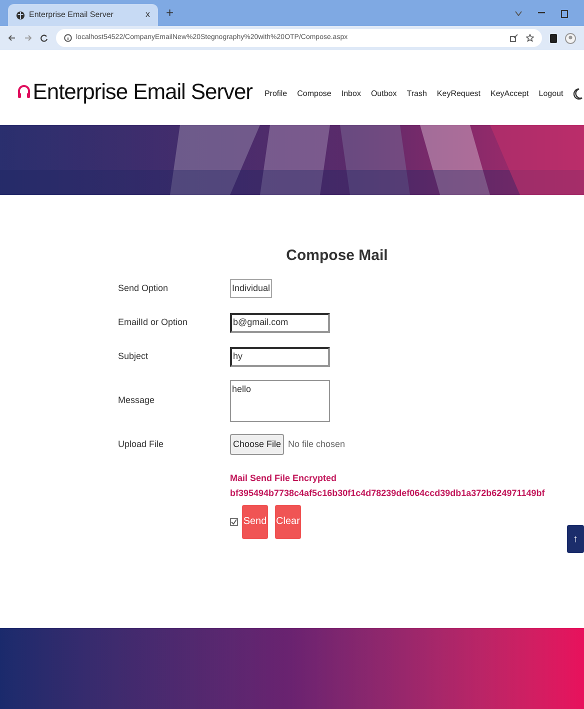 Image resolution: width=584 pixels, height=709 pixels. What do you see at coordinates (509, 94) in the screenshot?
I see `nav-link: KeyAccept` at bounding box center [509, 94].